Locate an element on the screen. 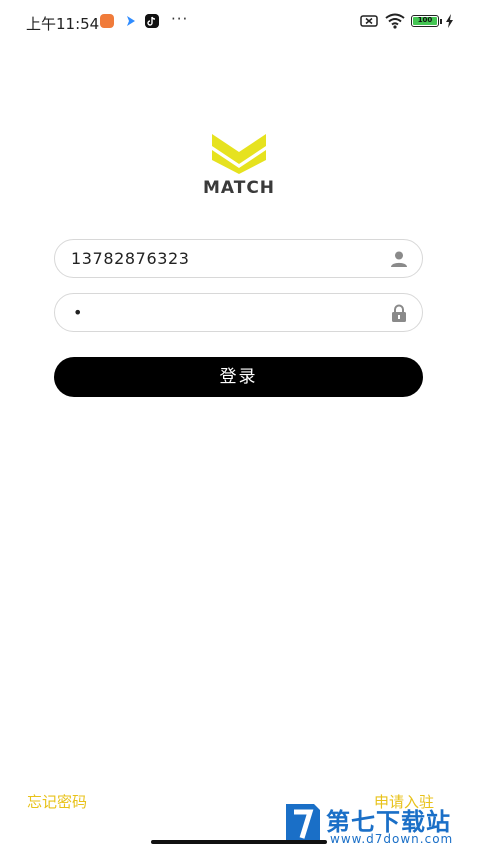 The width and height of the screenshot is (478, 850). charging-icon is located at coordinates (449, 21).